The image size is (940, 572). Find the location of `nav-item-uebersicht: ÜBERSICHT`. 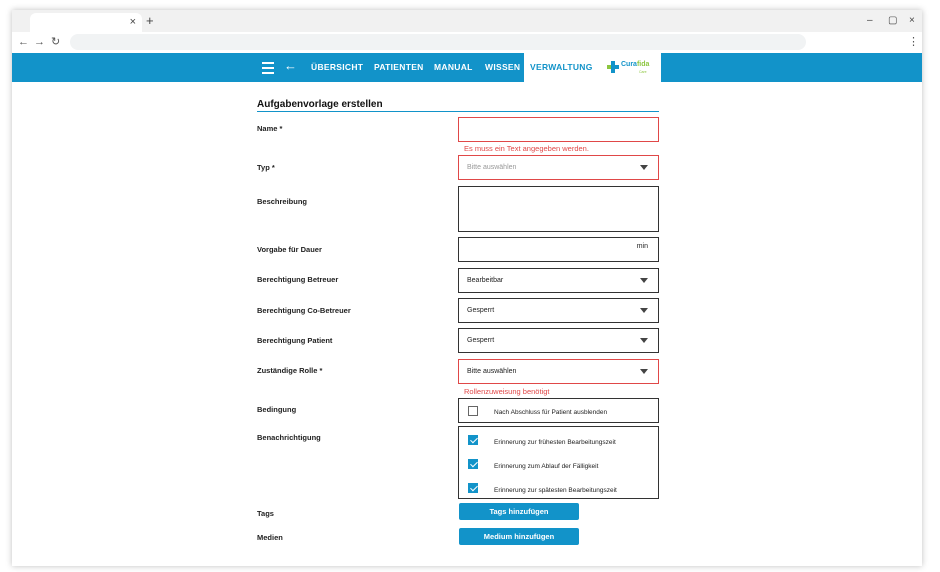

nav-item-uebersicht: ÜBERSICHT is located at coordinates (337, 67).